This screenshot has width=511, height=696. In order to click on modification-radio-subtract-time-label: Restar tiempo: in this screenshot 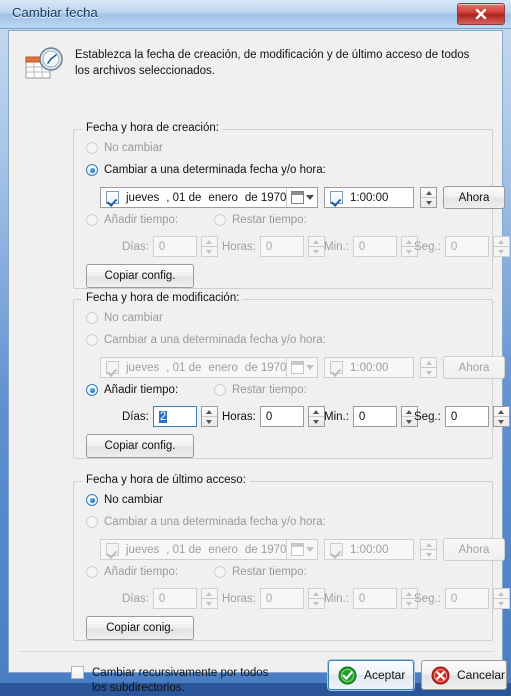, I will do `click(269, 390)`.